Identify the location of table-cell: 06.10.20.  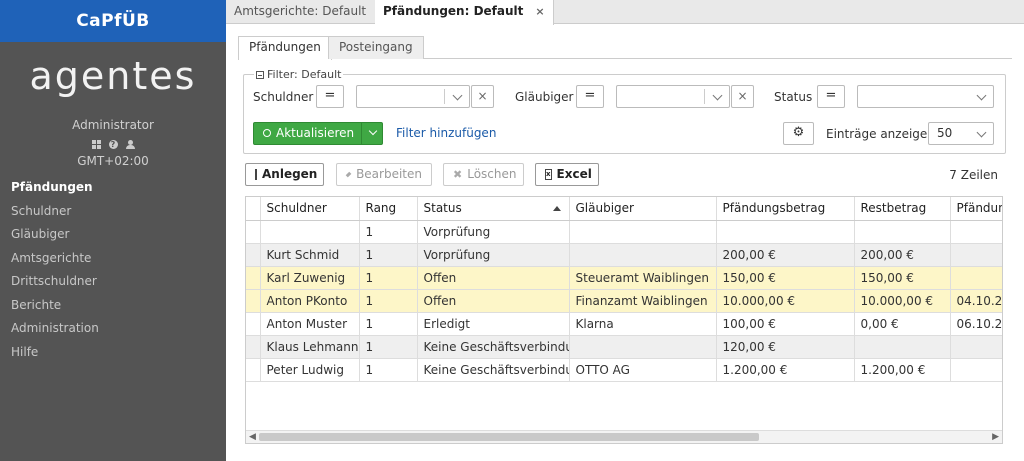
(976, 324).